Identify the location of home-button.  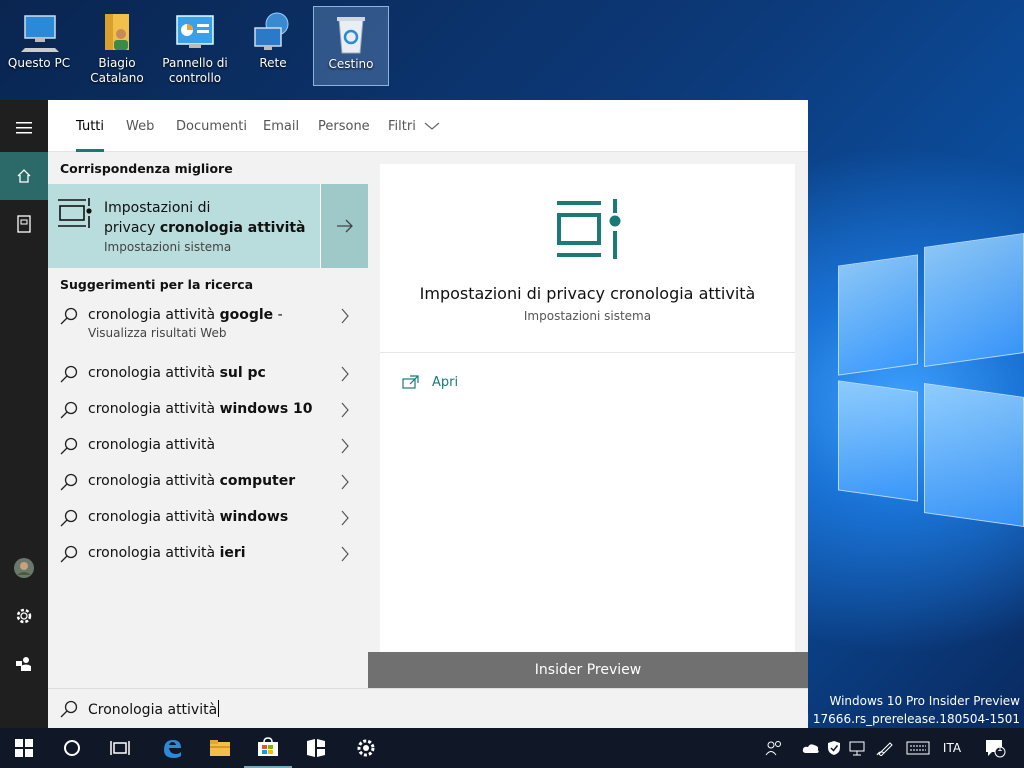
(24, 176).